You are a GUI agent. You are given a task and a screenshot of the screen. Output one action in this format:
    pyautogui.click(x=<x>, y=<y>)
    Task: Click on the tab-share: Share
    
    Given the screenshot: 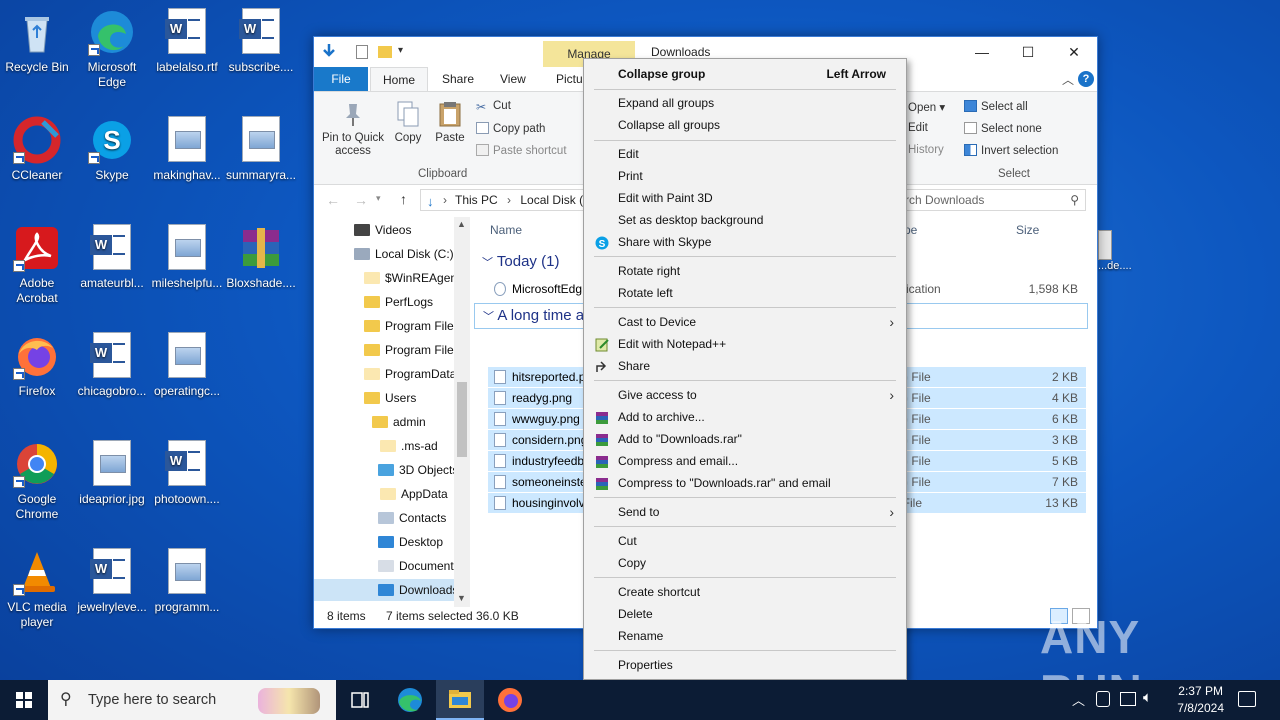 What is the action you would take?
    pyautogui.click(x=458, y=79)
    